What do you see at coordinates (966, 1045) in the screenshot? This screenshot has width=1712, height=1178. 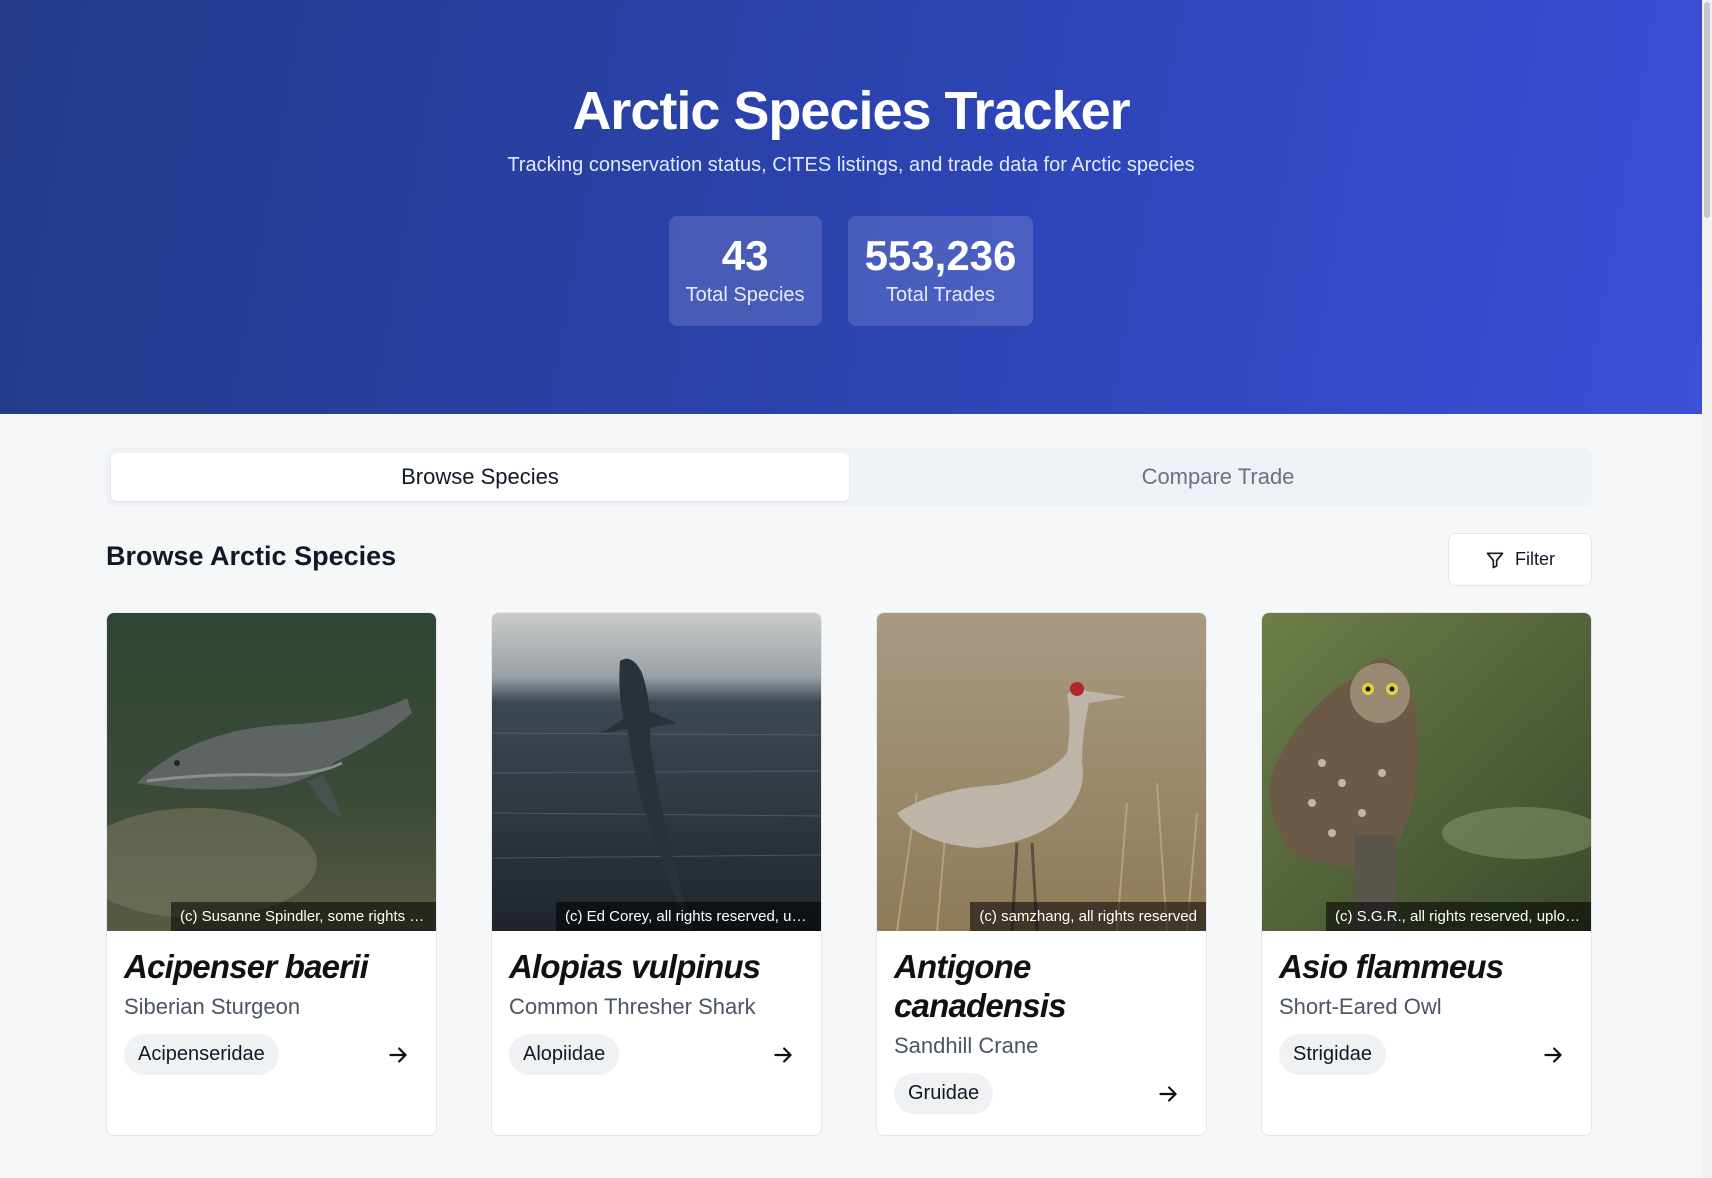 I see `common-name: Sandhill Crane` at bounding box center [966, 1045].